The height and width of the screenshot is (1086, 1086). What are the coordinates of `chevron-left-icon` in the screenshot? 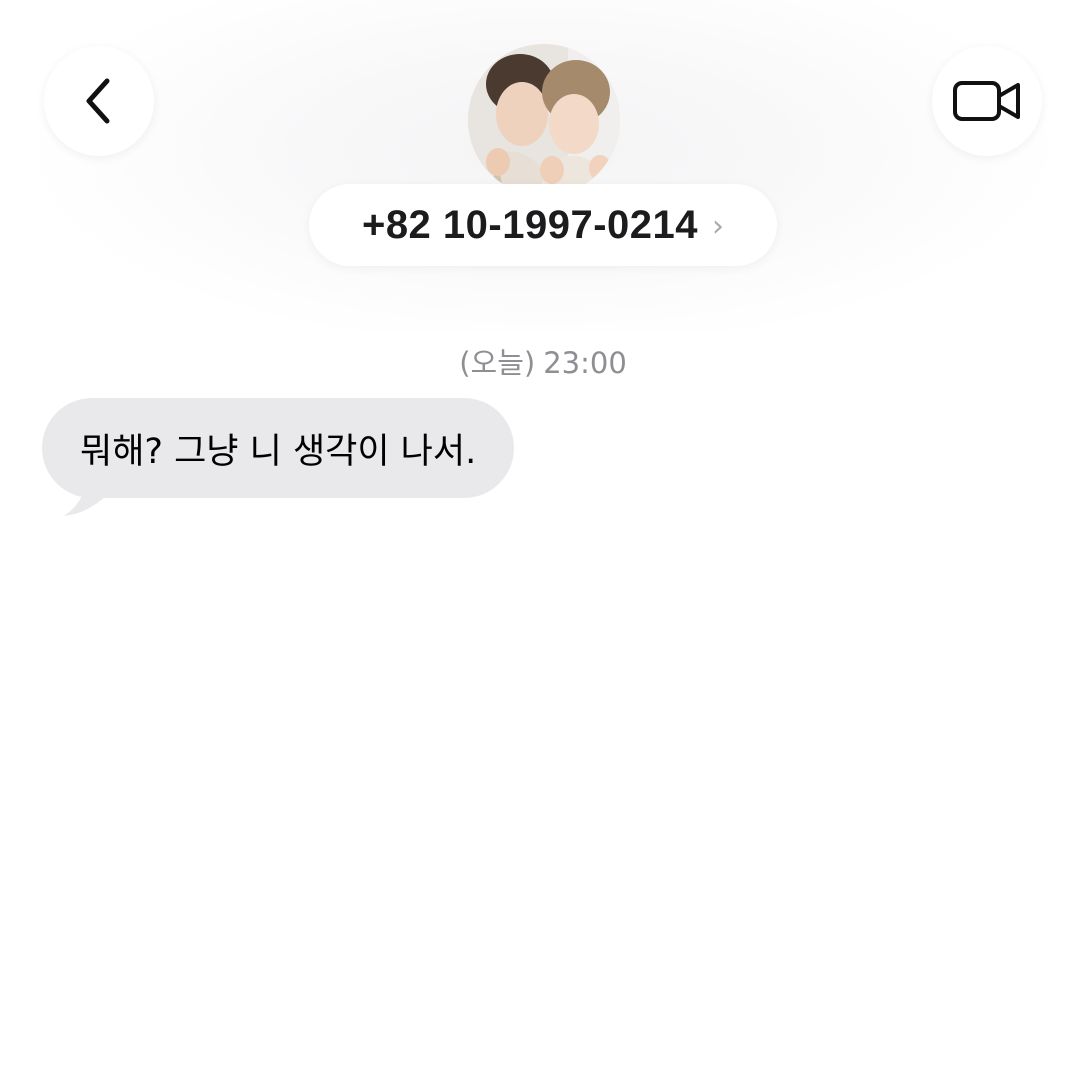 It's located at (98, 101).